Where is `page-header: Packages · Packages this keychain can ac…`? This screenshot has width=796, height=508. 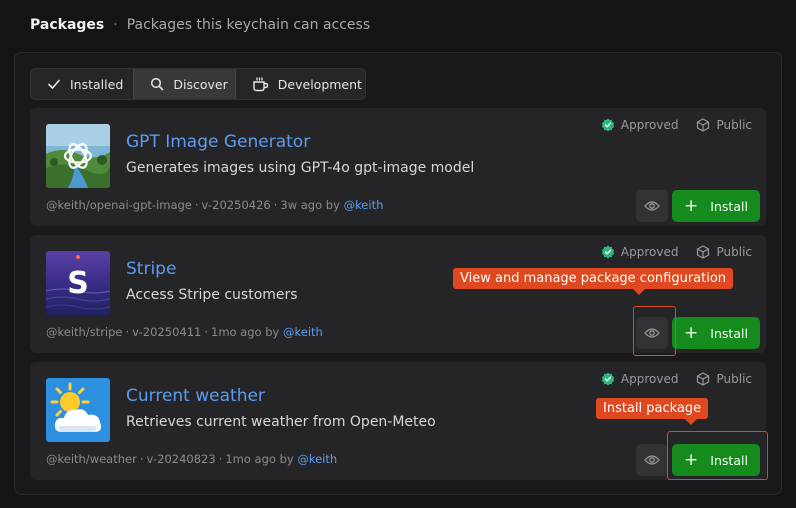
page-header: Packages · Packages this keychain can ac… is located at coordinates (200, 25).